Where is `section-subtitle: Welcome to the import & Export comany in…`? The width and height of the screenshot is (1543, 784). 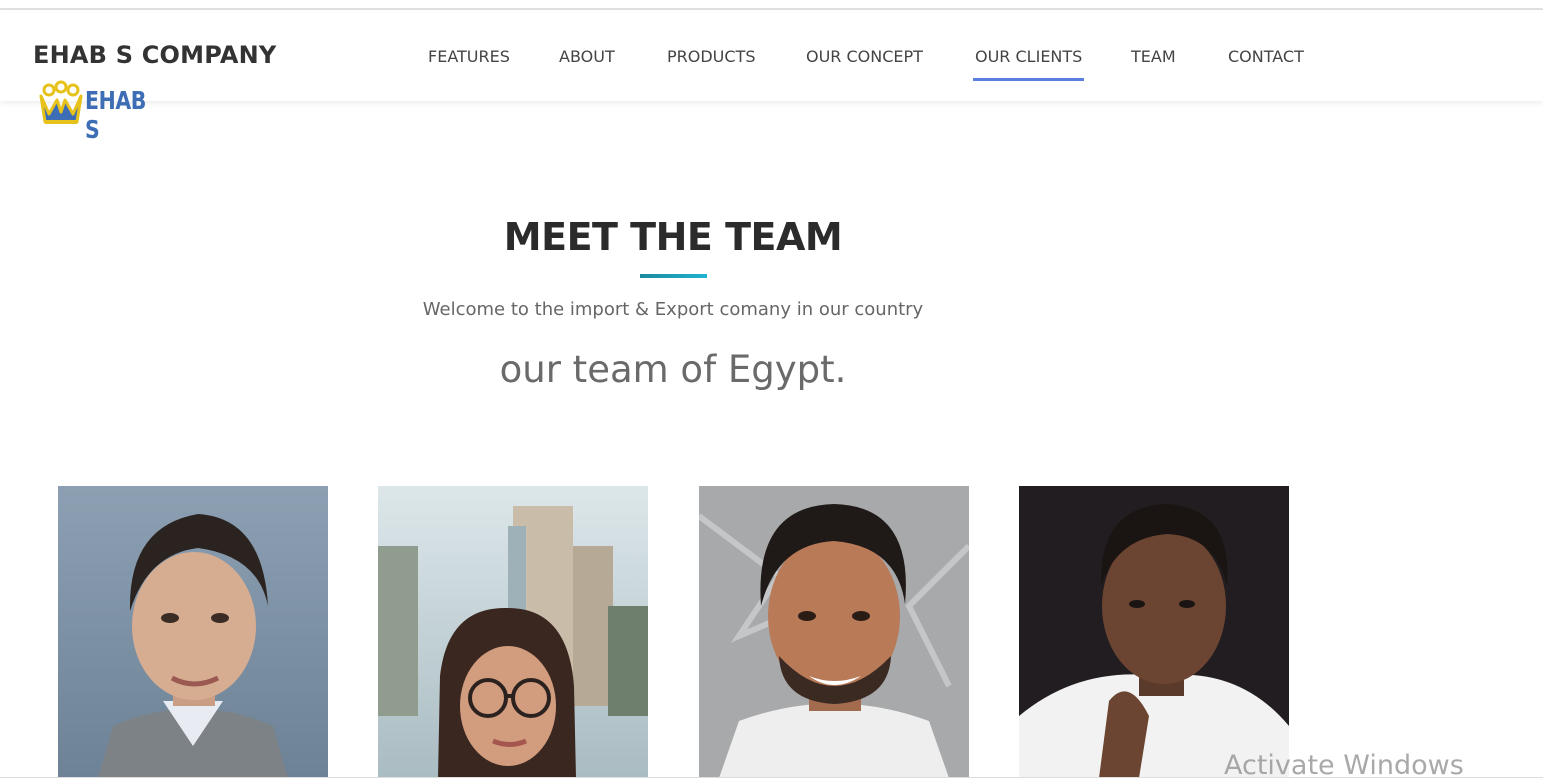
section-subtitle: Welcome to the import & Export comany in… is located at coordinates (673, 309).